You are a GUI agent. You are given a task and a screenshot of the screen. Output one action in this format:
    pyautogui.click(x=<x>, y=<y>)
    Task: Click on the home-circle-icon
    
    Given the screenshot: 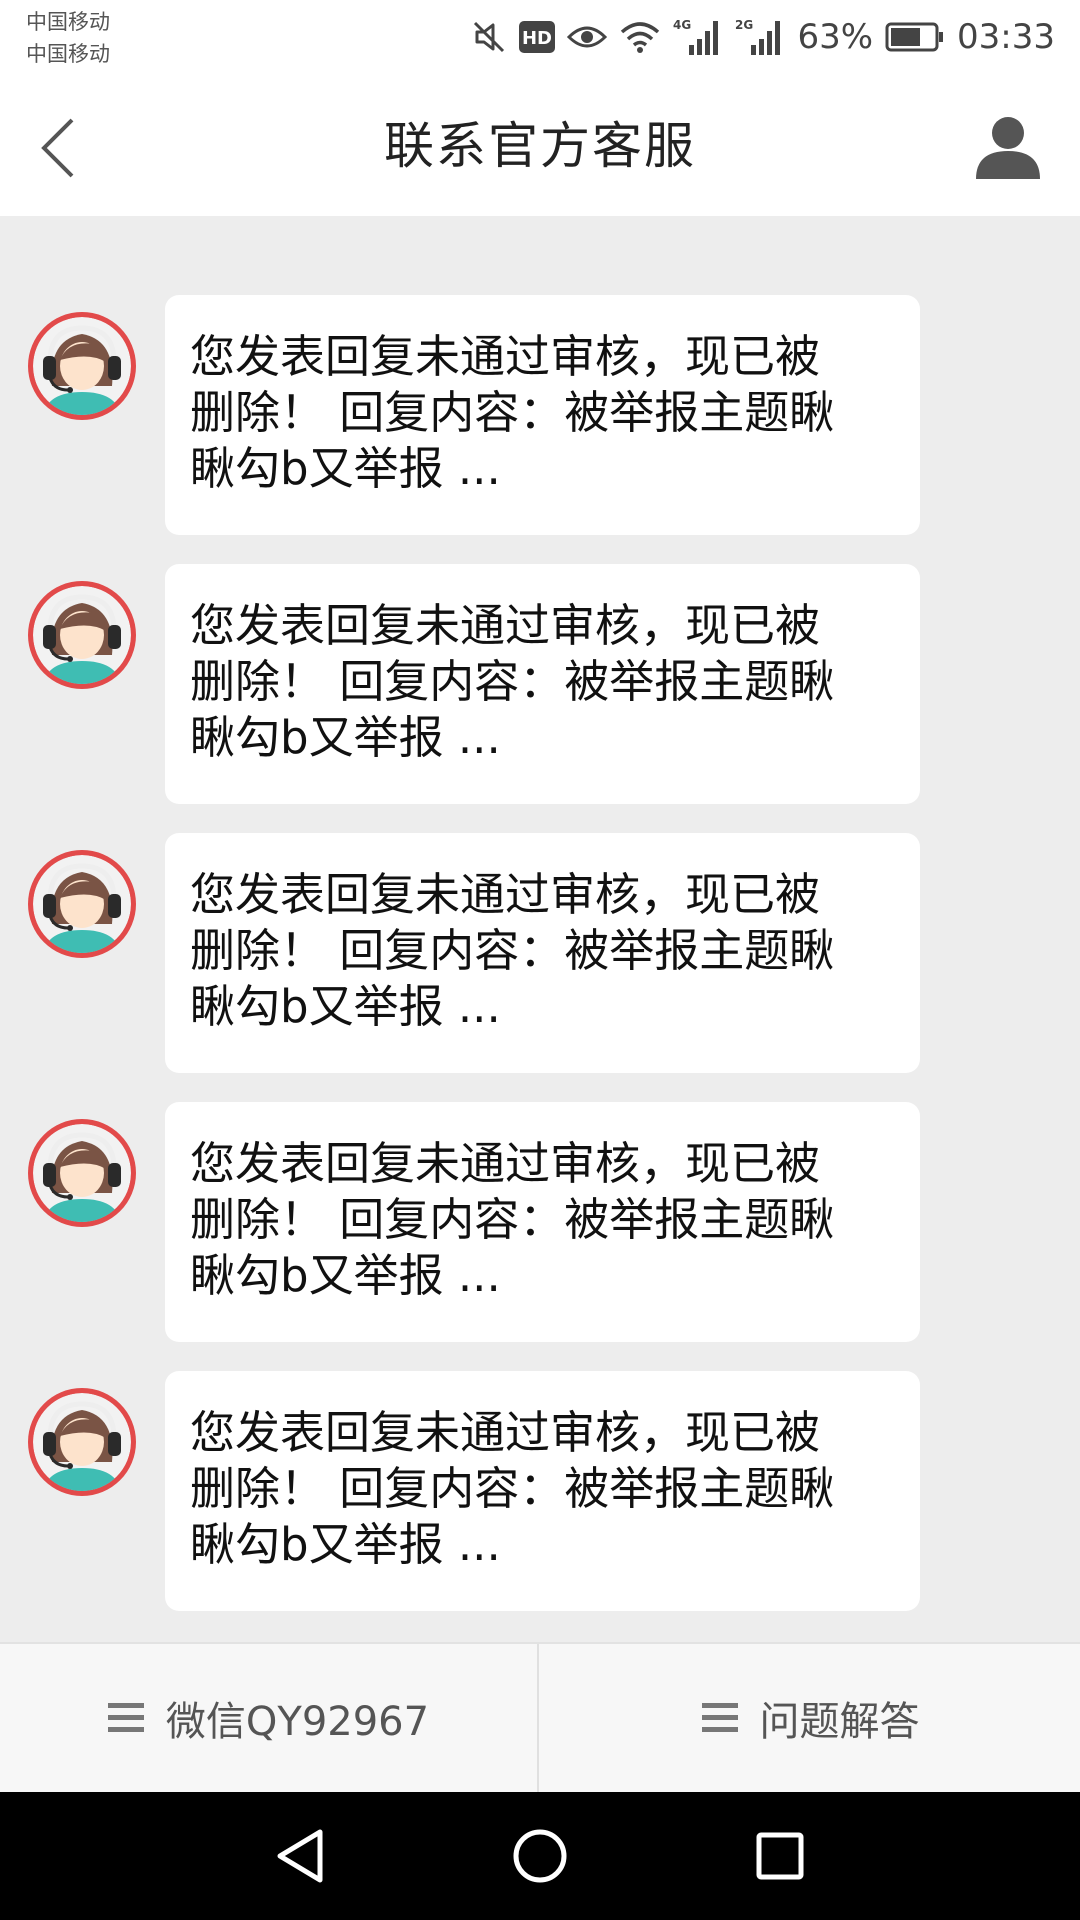 What is the action you would take?
    pyautogui.click(x=540, y=1856)
    